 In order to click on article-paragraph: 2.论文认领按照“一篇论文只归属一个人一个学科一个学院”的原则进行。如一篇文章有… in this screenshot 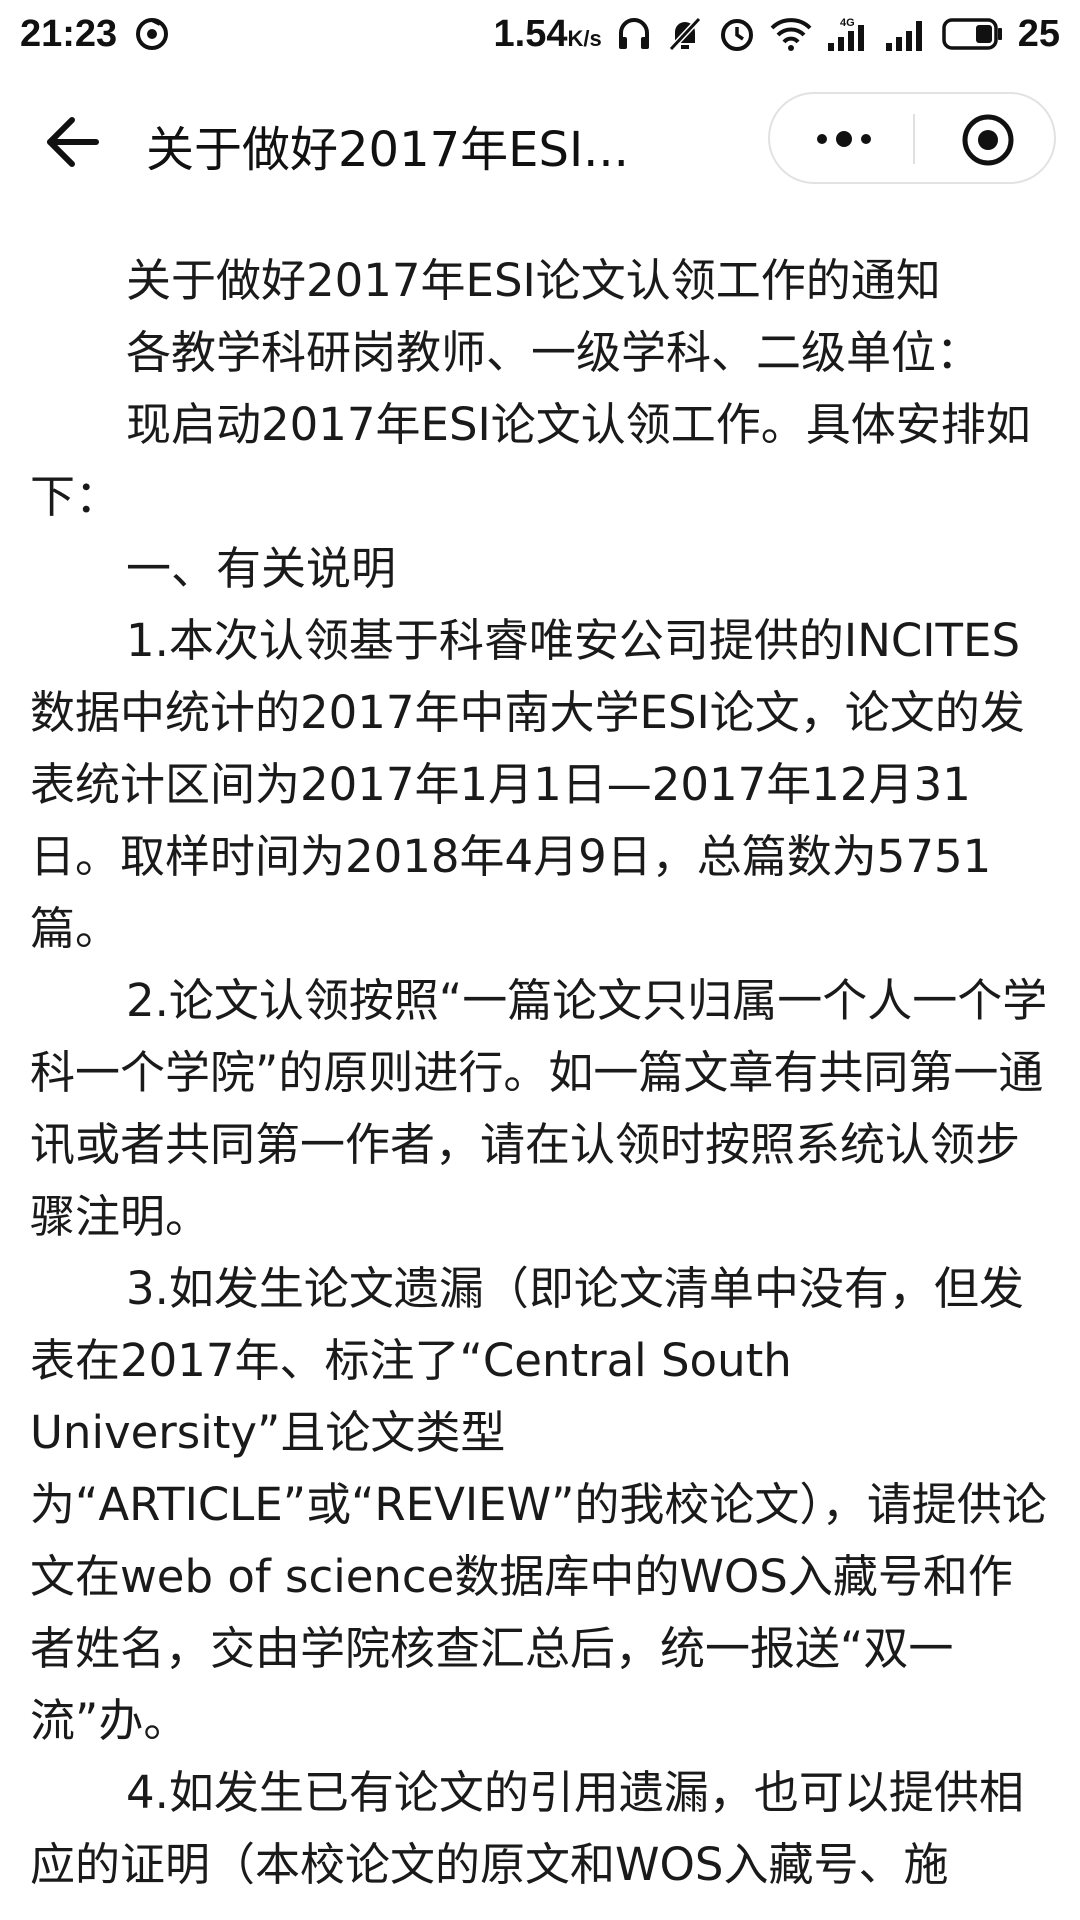, I will do `click(539, 1108)`.